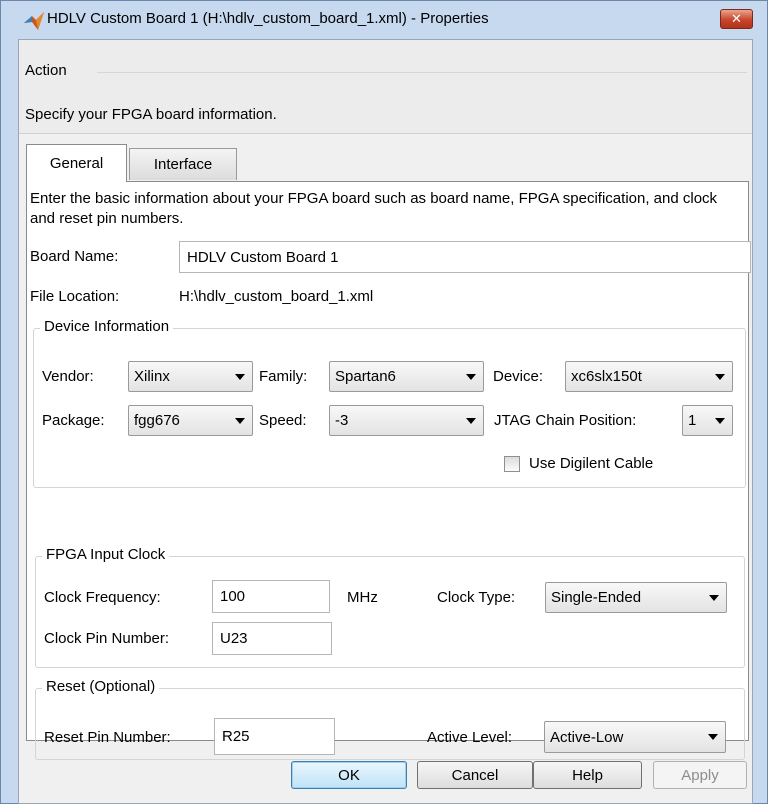 The image size is (768, 804). I want to click on action-divider, so click(422, 72).